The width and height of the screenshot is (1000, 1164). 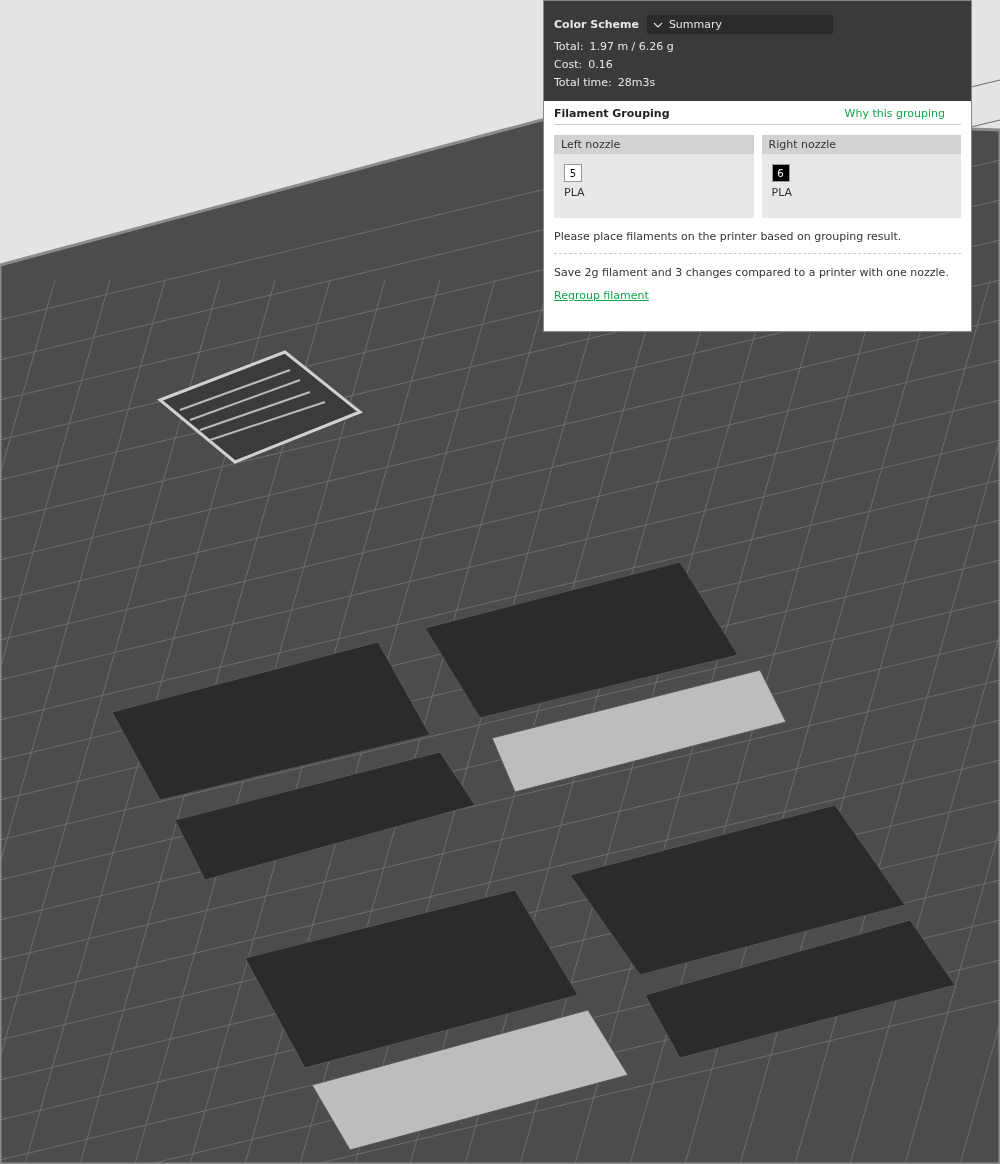 I want to click on saving-text: Save 2g filament and 3 changes compared to a printer with one nozzle., so click(x=752, y=272).